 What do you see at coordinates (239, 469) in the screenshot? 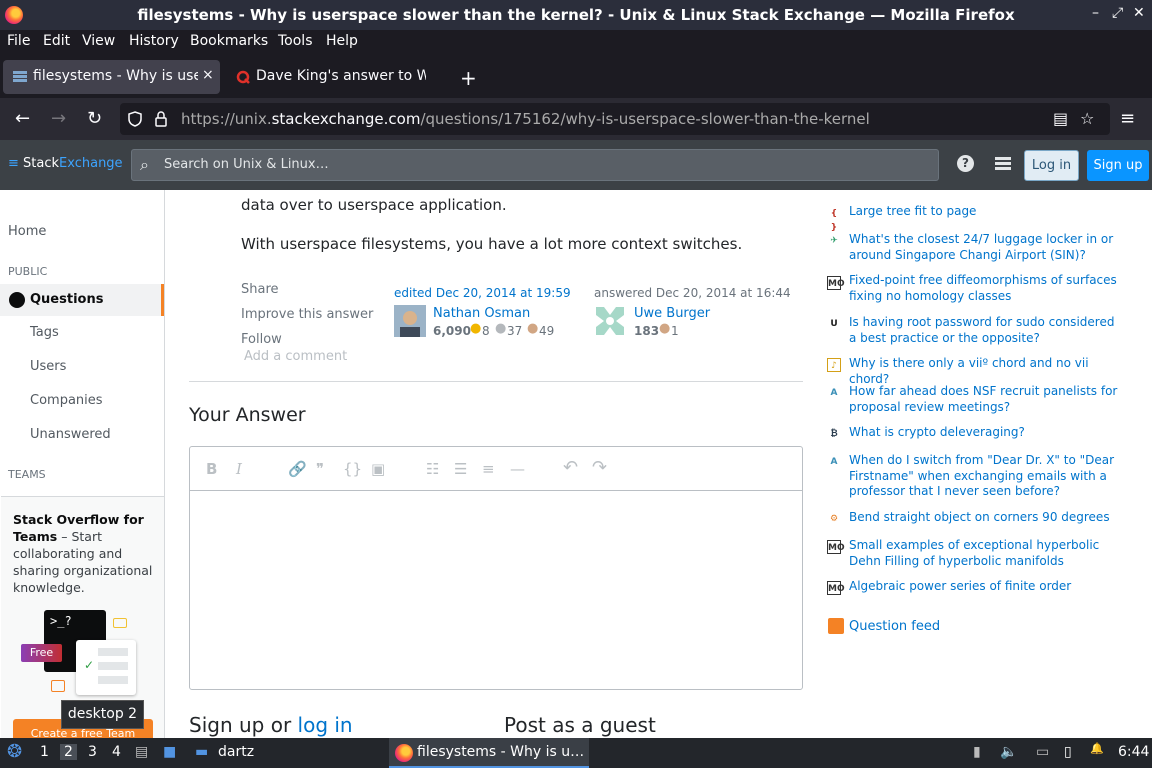
I see `italic-icon: I` at bounding box center [239, 469].